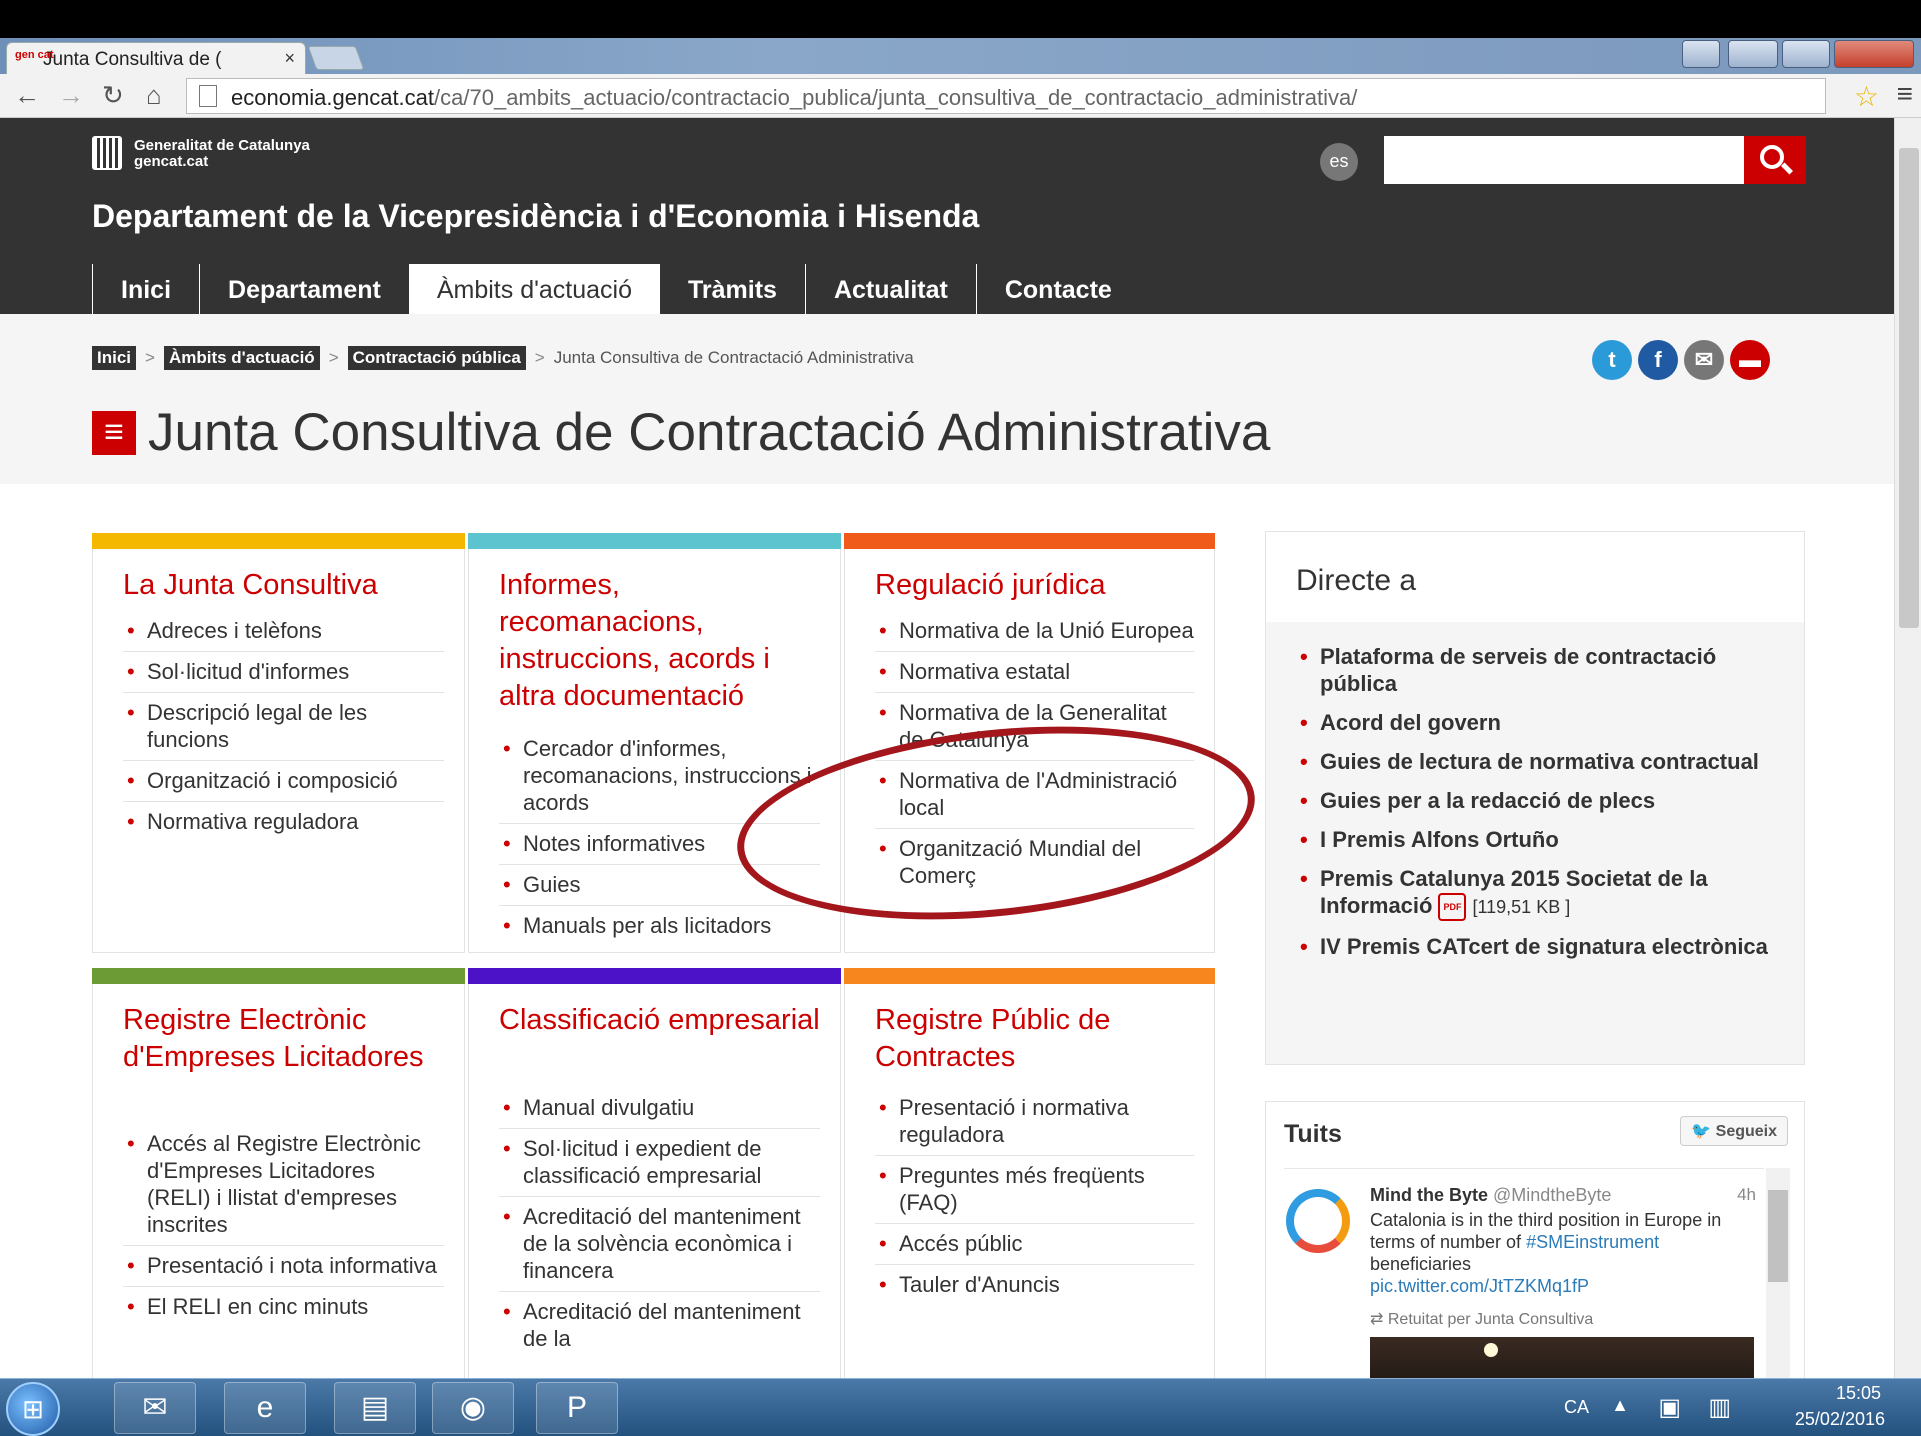 This screenshot has height=1436, width=1921. I want to click on list-item: Accés públic, so click(1034, 1244).